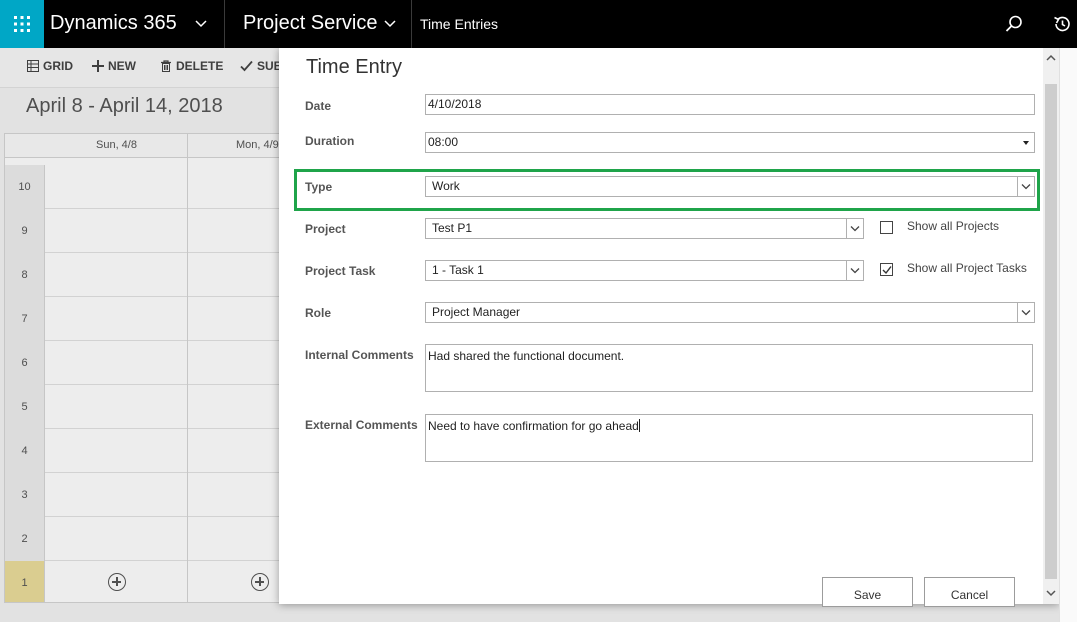 Image resolution: width=1077 pixels, height=622 pixels. What do you see at coordinates (452, 228) in the screenshot?
I see `project-value: Test P1` at bounding box center [452, 228].